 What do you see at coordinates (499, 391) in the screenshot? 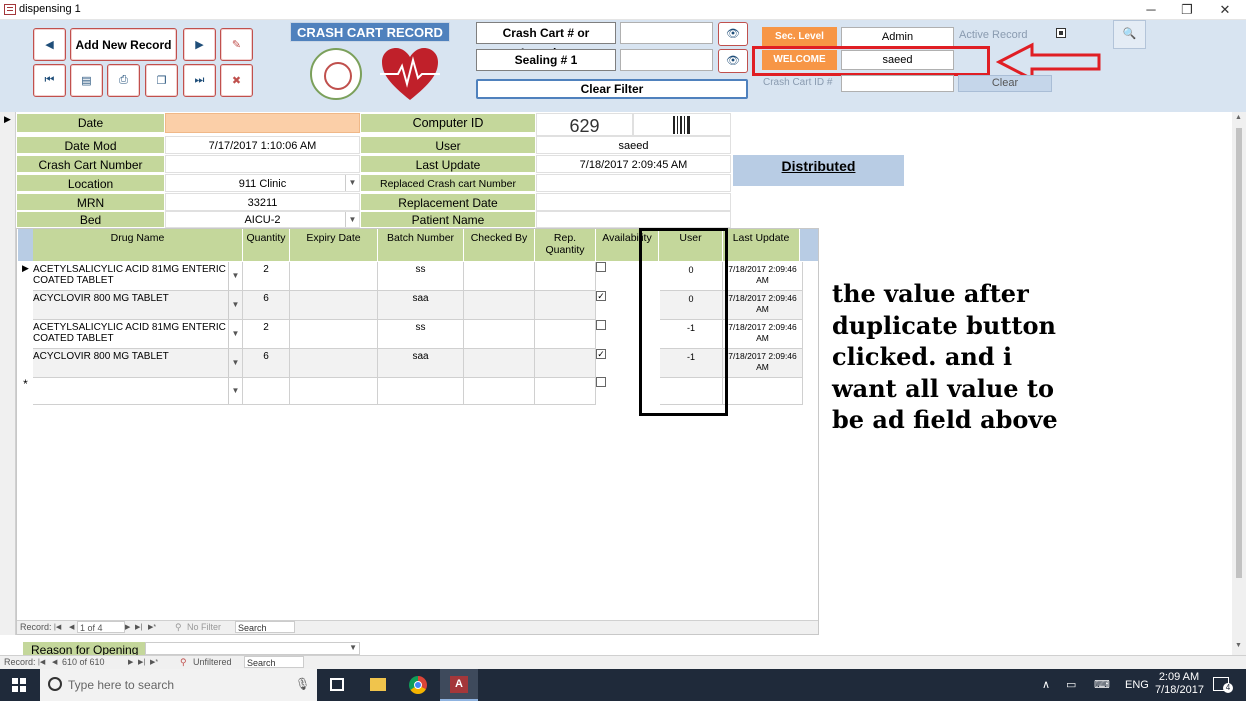
I see `new-row-checked-by` at bounding box center [499, 391].